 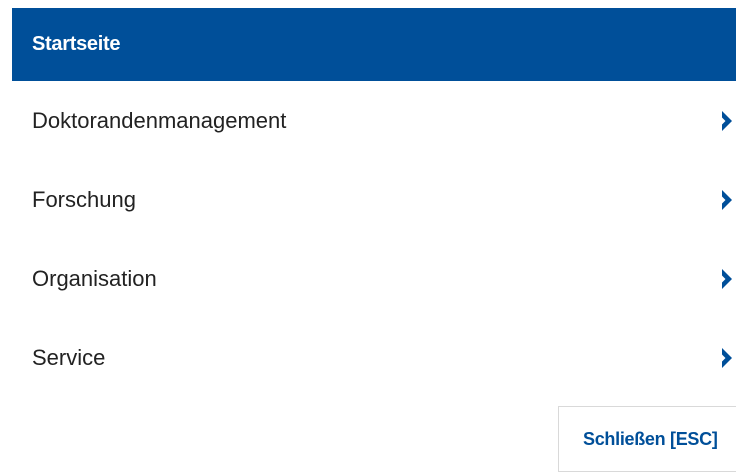 I want to click on menu-item-label: Doktorandenmanagement, so click(x=159, y=120).